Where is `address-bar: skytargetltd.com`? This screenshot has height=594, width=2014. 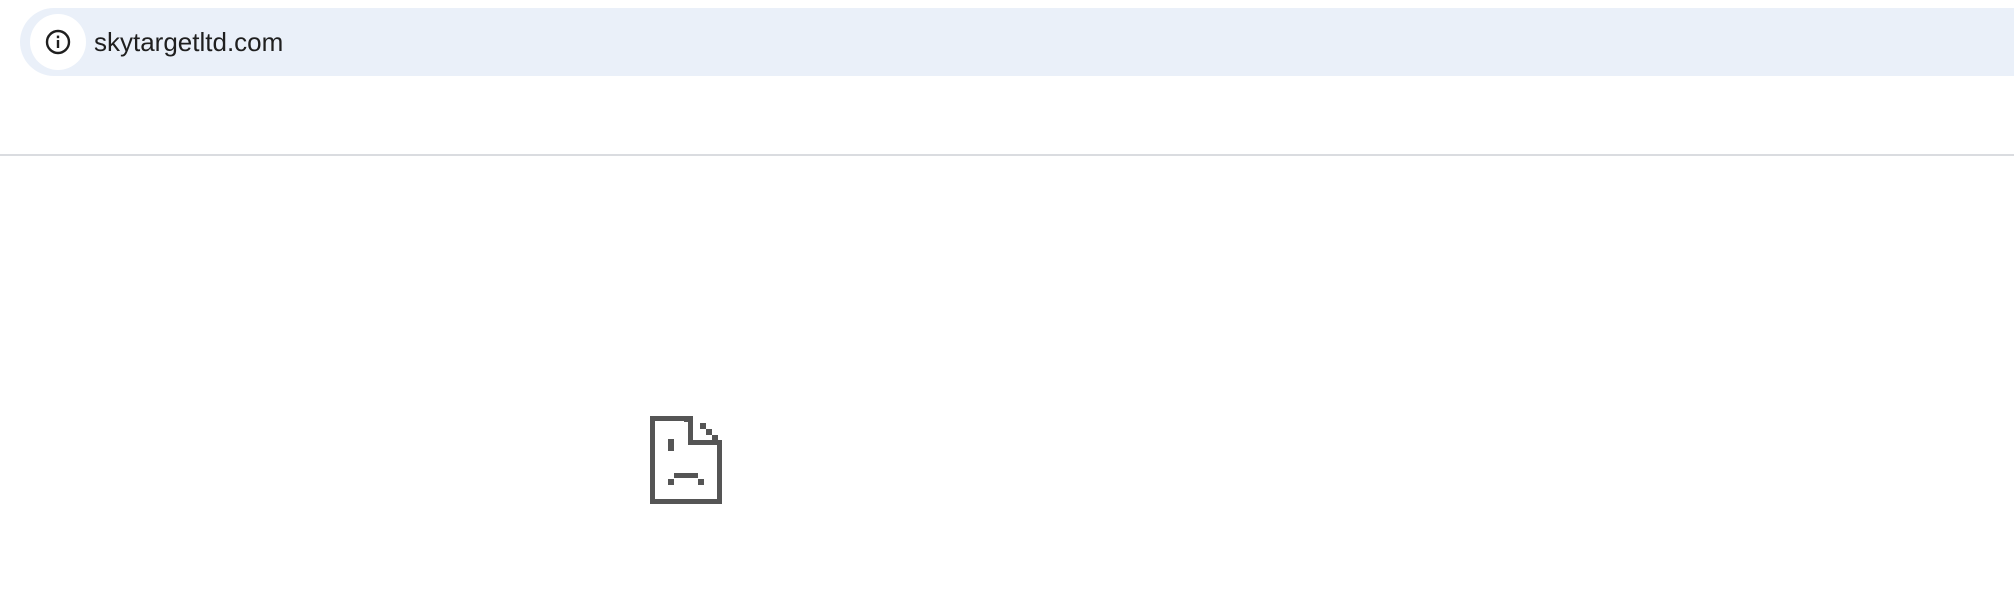
address-bar: skytargetltd.com is located at coordinates (1017, 42).